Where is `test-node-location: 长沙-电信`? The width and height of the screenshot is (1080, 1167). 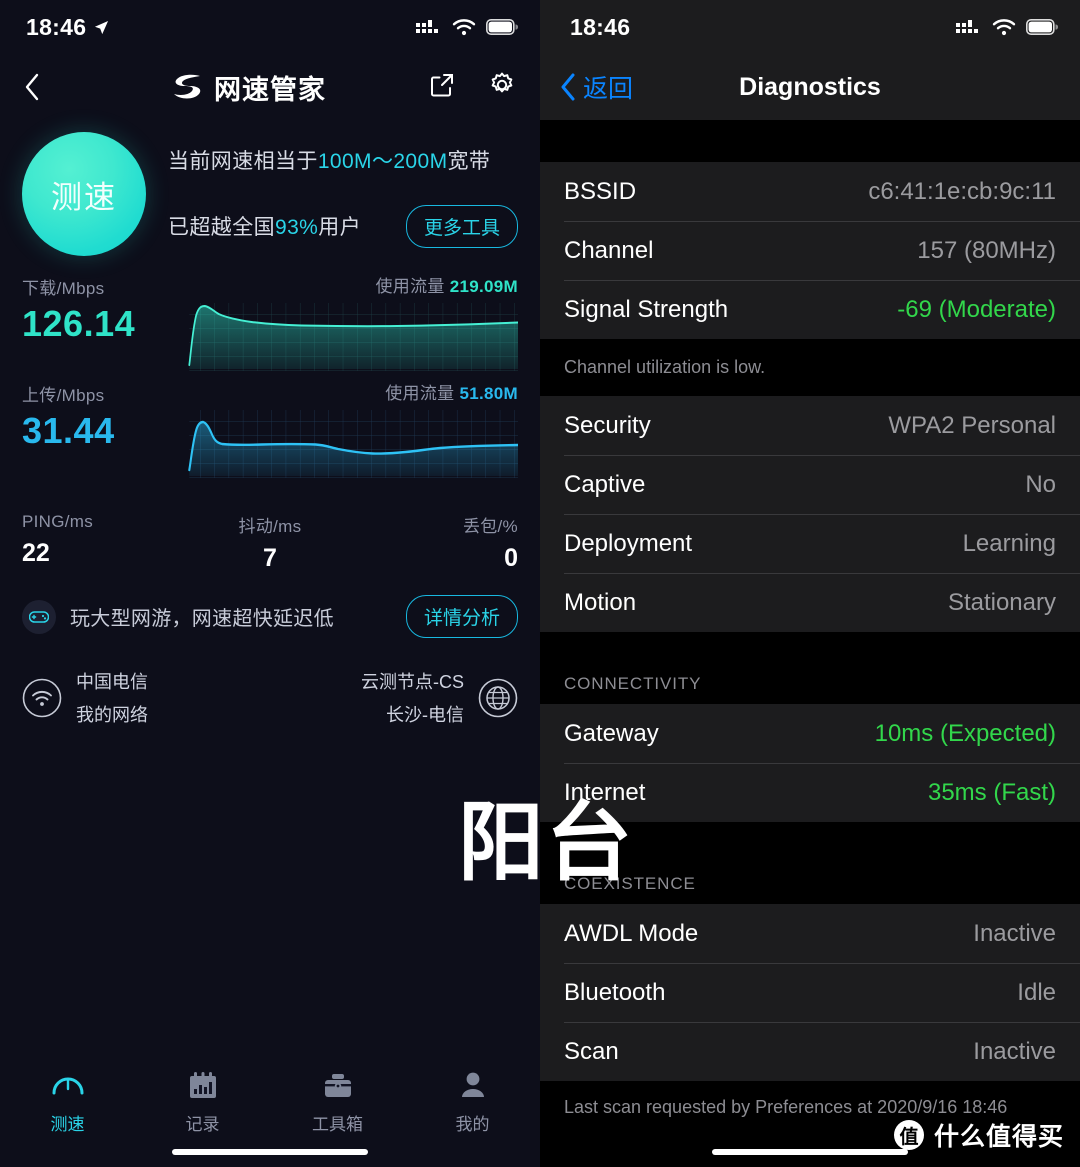
test-node-location: 长沙-电信 is located at coordinates (425, 715).